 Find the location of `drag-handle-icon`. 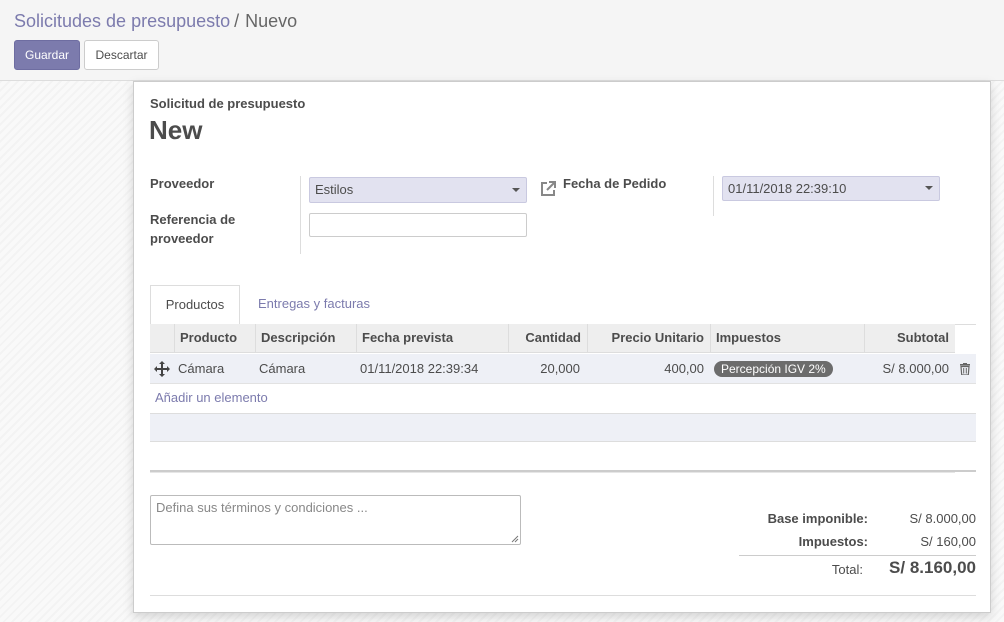

drag-handle-icon is located at coordinates (162, 369).